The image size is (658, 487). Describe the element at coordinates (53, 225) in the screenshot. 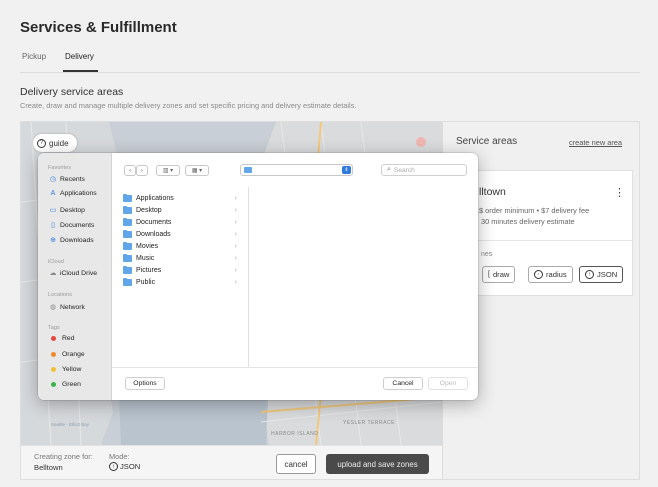

I see `document-icon: ▯` at that location.